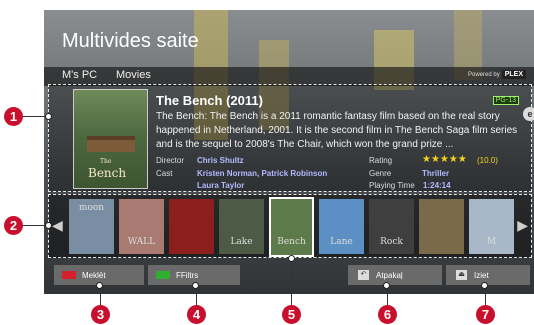 This screenshot has height=325, width=534. I want to click on callout-3: 3, so click(100, 314).